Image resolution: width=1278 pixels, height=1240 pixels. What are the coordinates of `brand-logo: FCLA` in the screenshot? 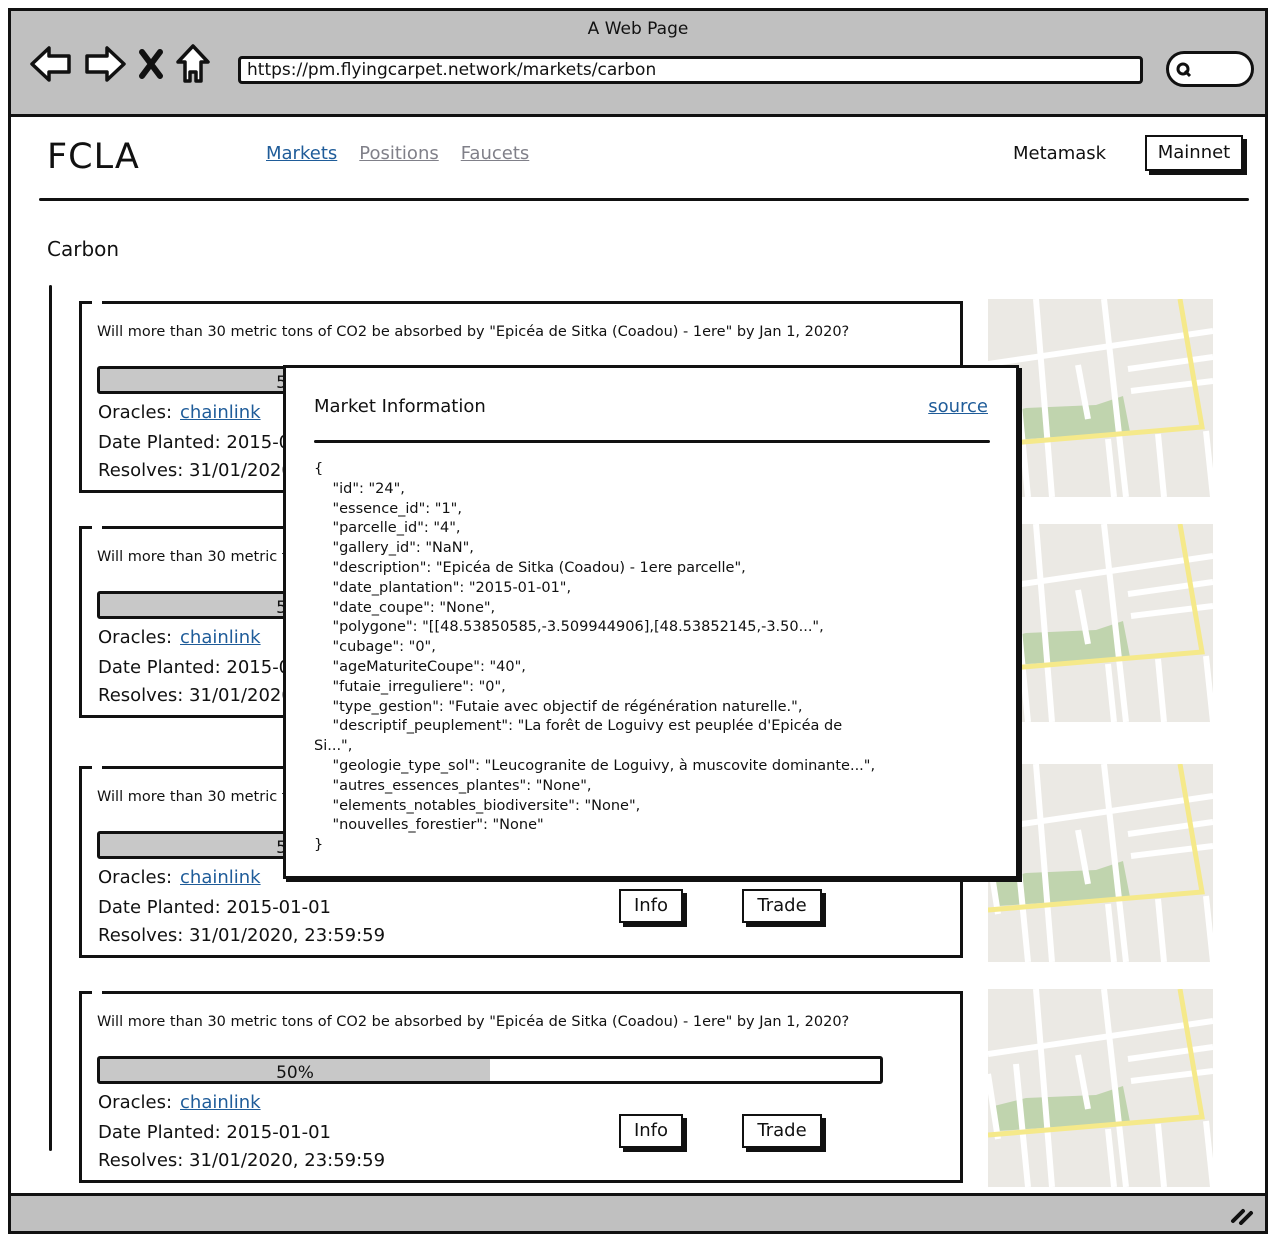 It's located at (93, 157).